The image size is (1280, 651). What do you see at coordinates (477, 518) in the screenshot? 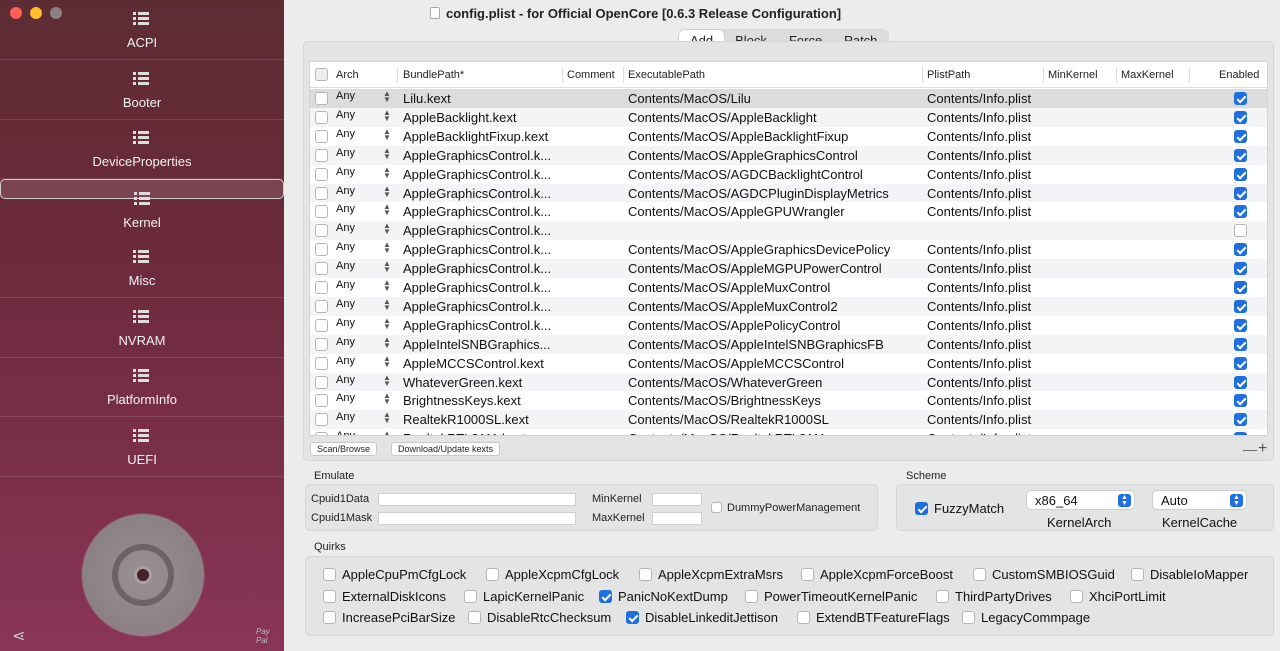
I see `cpuid1mask-field` at bounding box center [477, 518].